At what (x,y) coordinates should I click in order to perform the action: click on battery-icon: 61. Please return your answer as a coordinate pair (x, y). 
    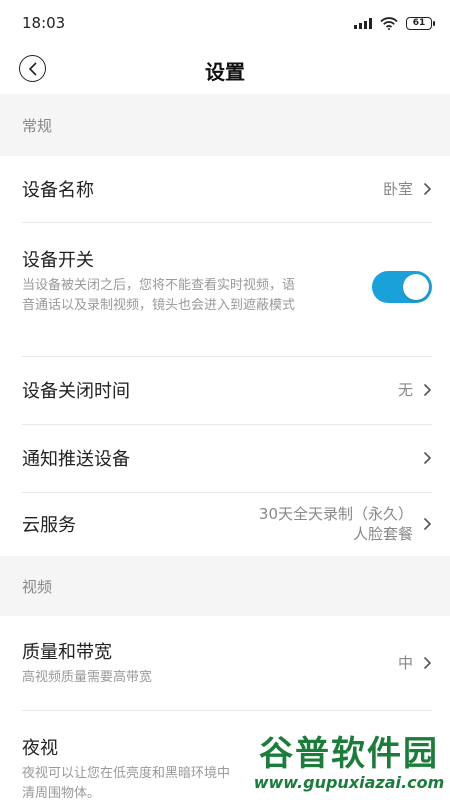
    Looking at the image, I should click on (420, 23).